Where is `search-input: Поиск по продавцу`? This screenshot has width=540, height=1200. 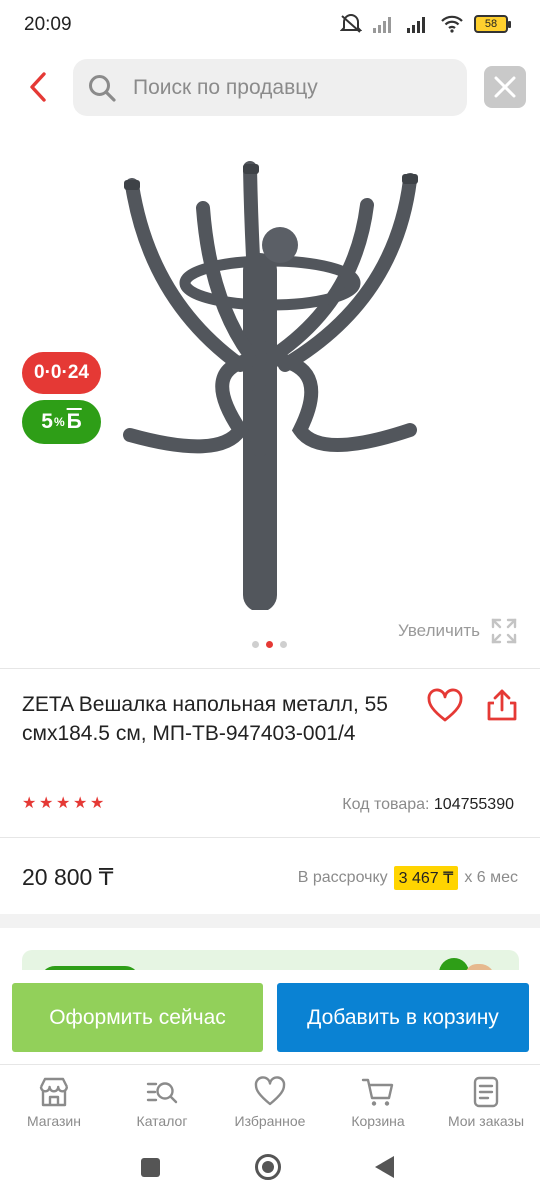 search-input: Поиск по продавцу is located at coordinates (270, 87).